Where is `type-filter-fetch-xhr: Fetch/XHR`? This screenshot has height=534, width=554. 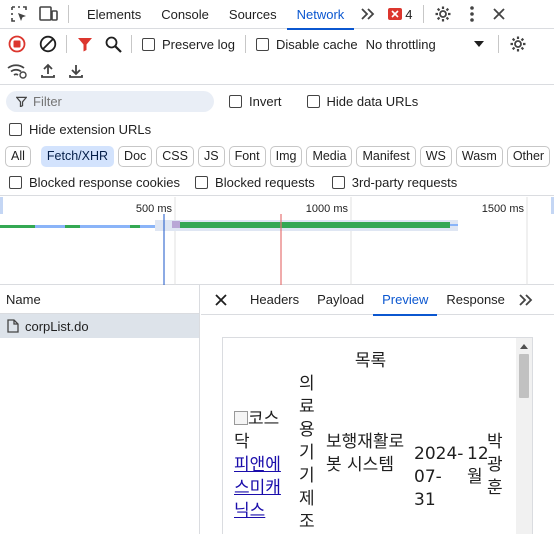 type-filter-fetch-xhr: Fetch/XHR is located at coordinates (77, 156).